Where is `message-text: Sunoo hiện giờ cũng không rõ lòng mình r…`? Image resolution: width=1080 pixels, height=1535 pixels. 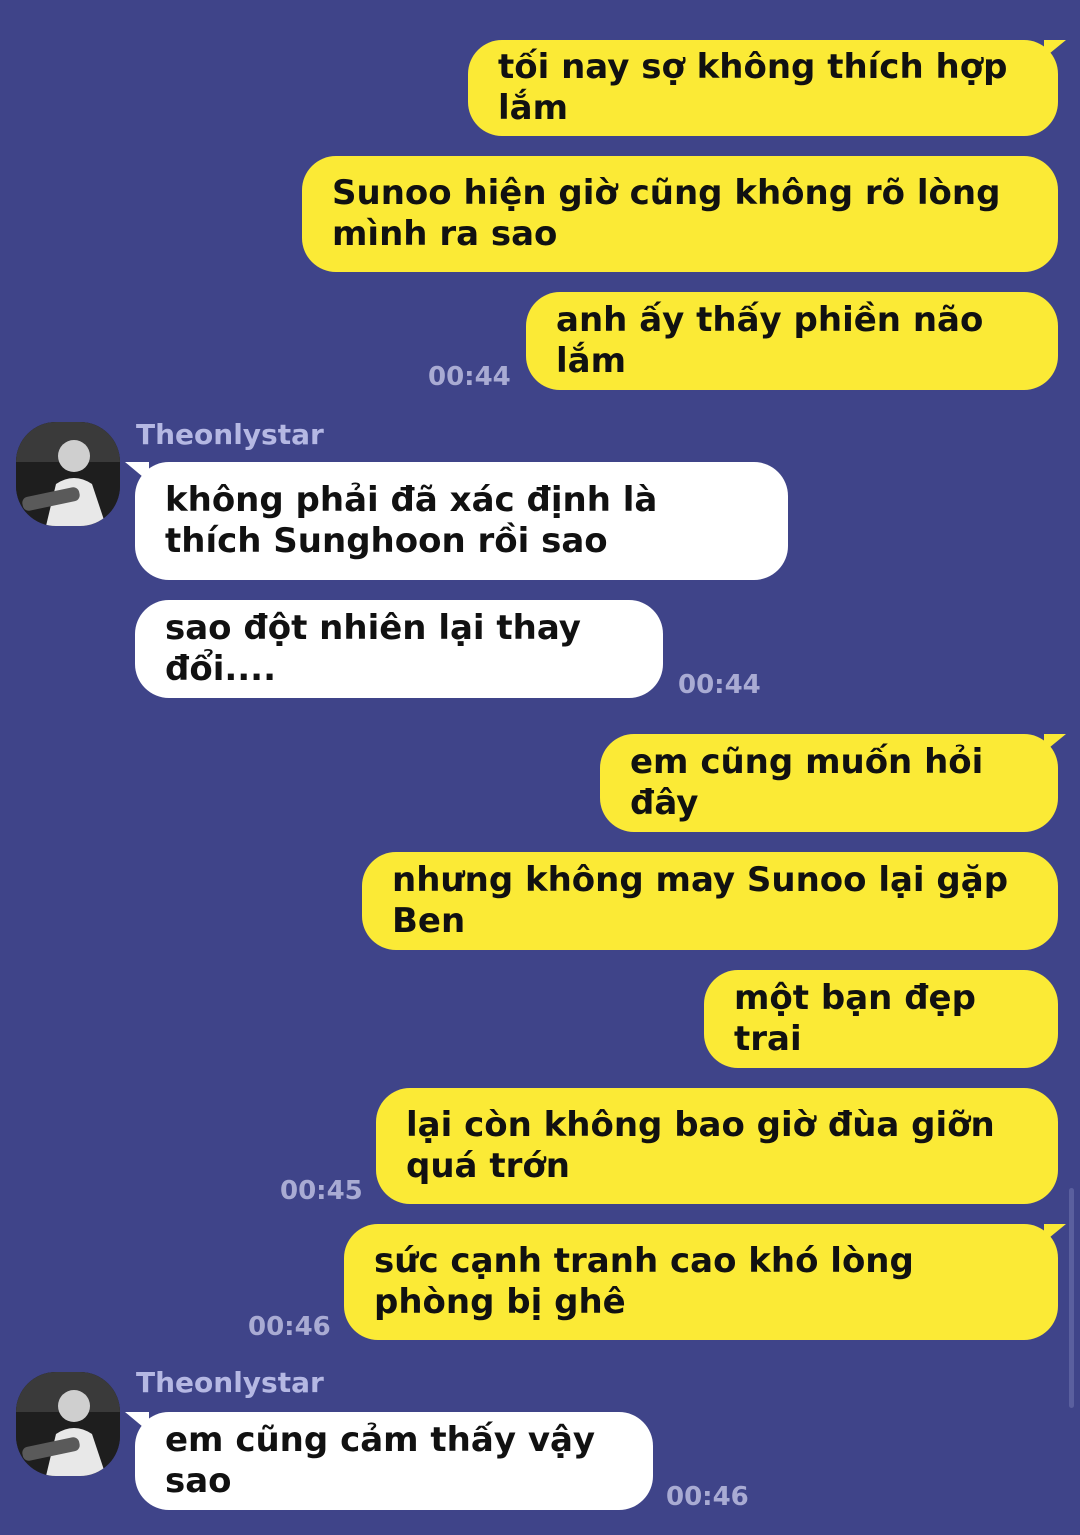 message-text: Sunoo hiện giờ cũng không rõ lòng mình r… is located at coordinates (666, 213).